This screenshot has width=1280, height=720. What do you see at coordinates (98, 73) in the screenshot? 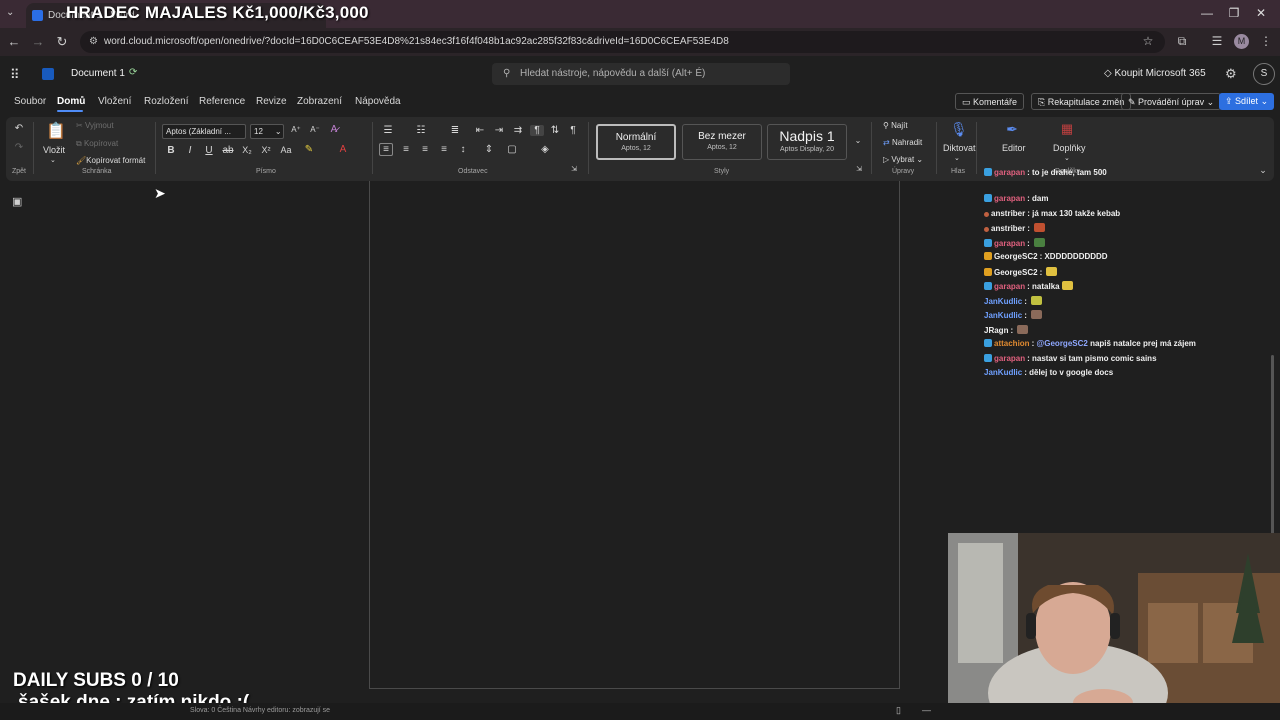
I see `document-title: Document 1` at bounding box center [98, 73].